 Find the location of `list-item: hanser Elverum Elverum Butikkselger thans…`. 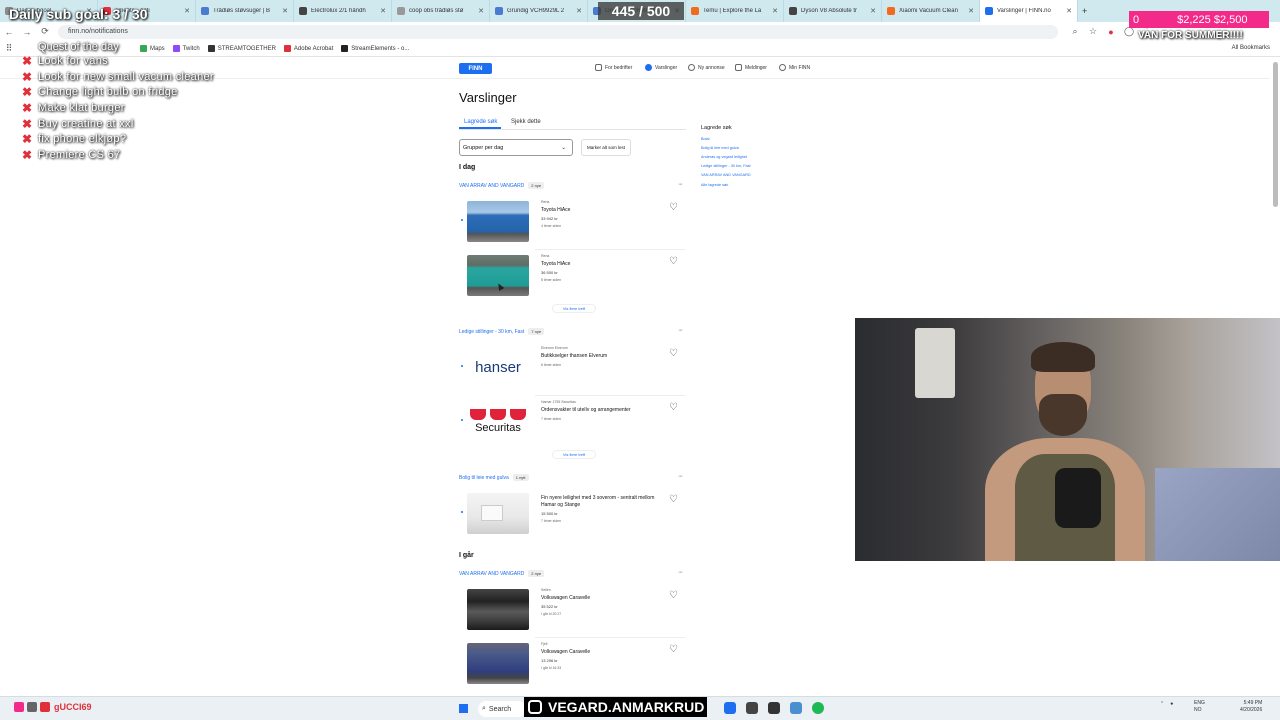

list-item: hanser Elverum Elverum Butikkselger thans… is located at coordinates (573, 372).